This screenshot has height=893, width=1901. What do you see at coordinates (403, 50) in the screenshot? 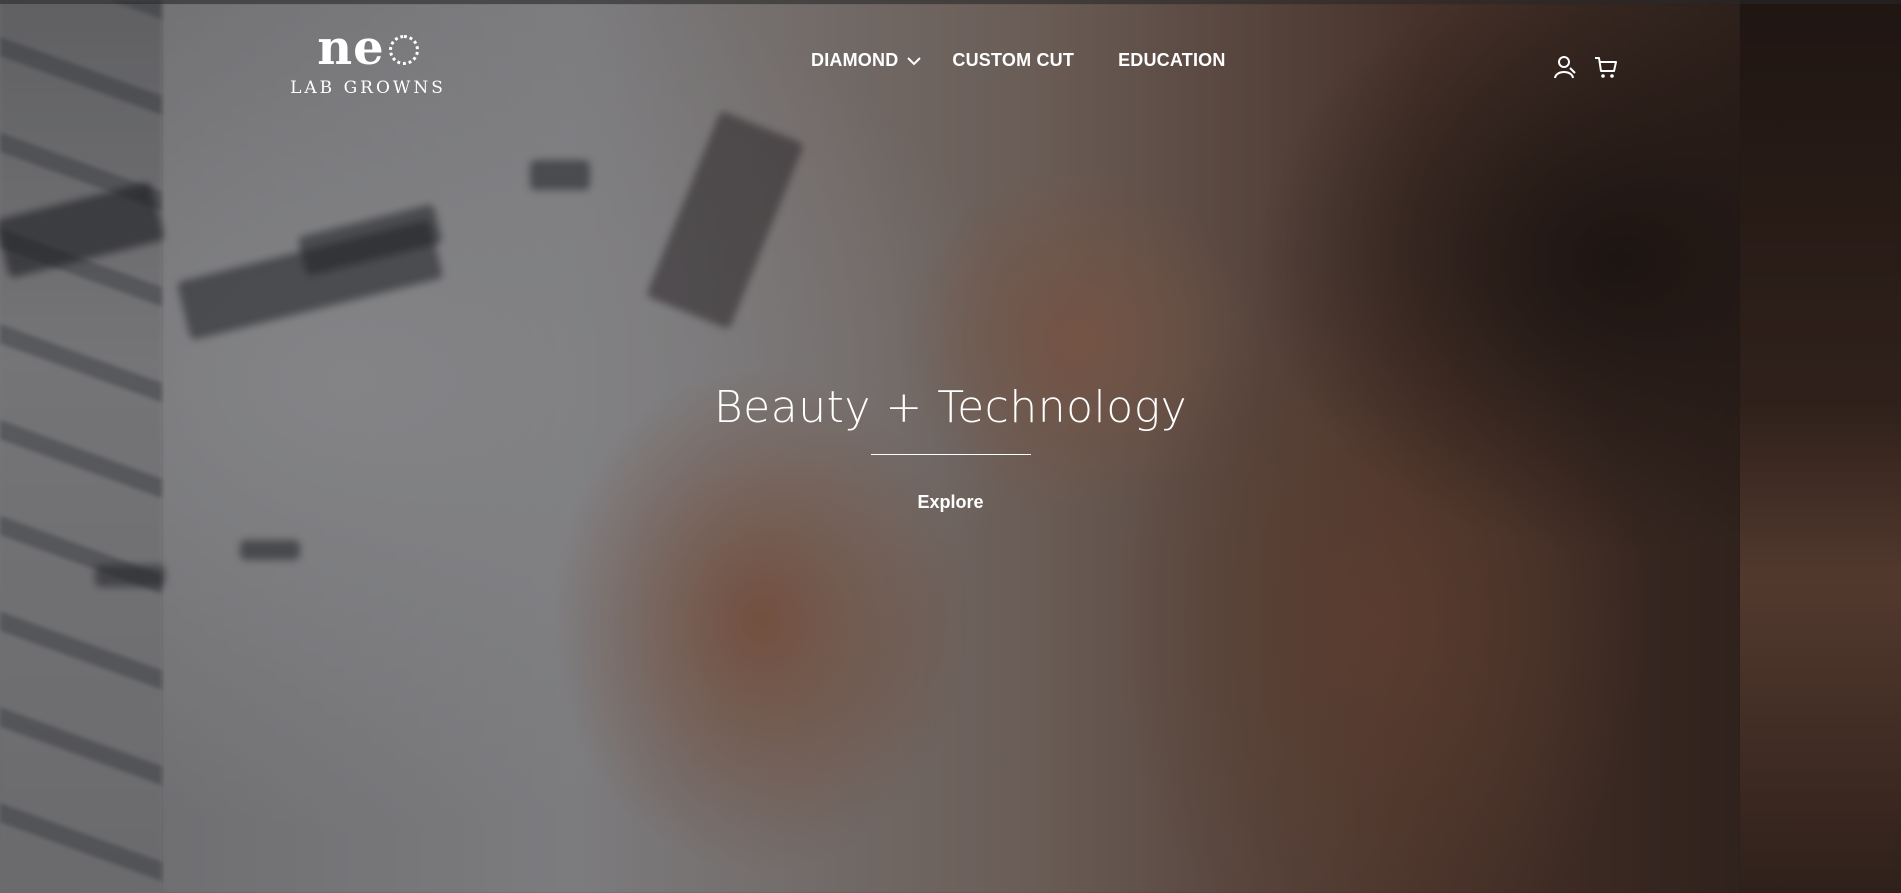
I see `logo-ring-icon` at bounding box center [403, 50].